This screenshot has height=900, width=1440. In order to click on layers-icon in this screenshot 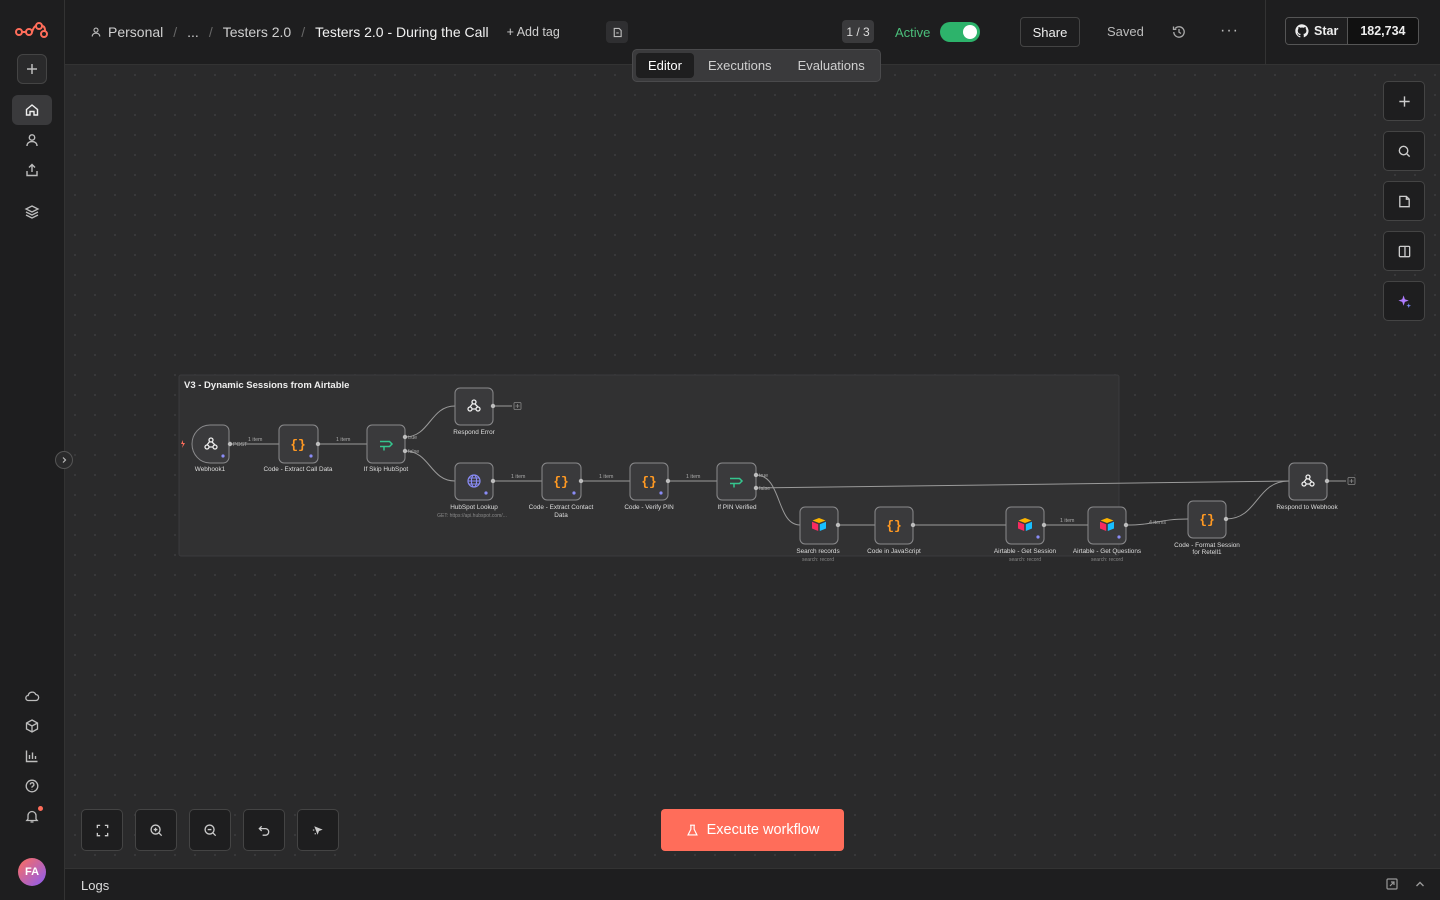, I will do `click(32, 212)`.